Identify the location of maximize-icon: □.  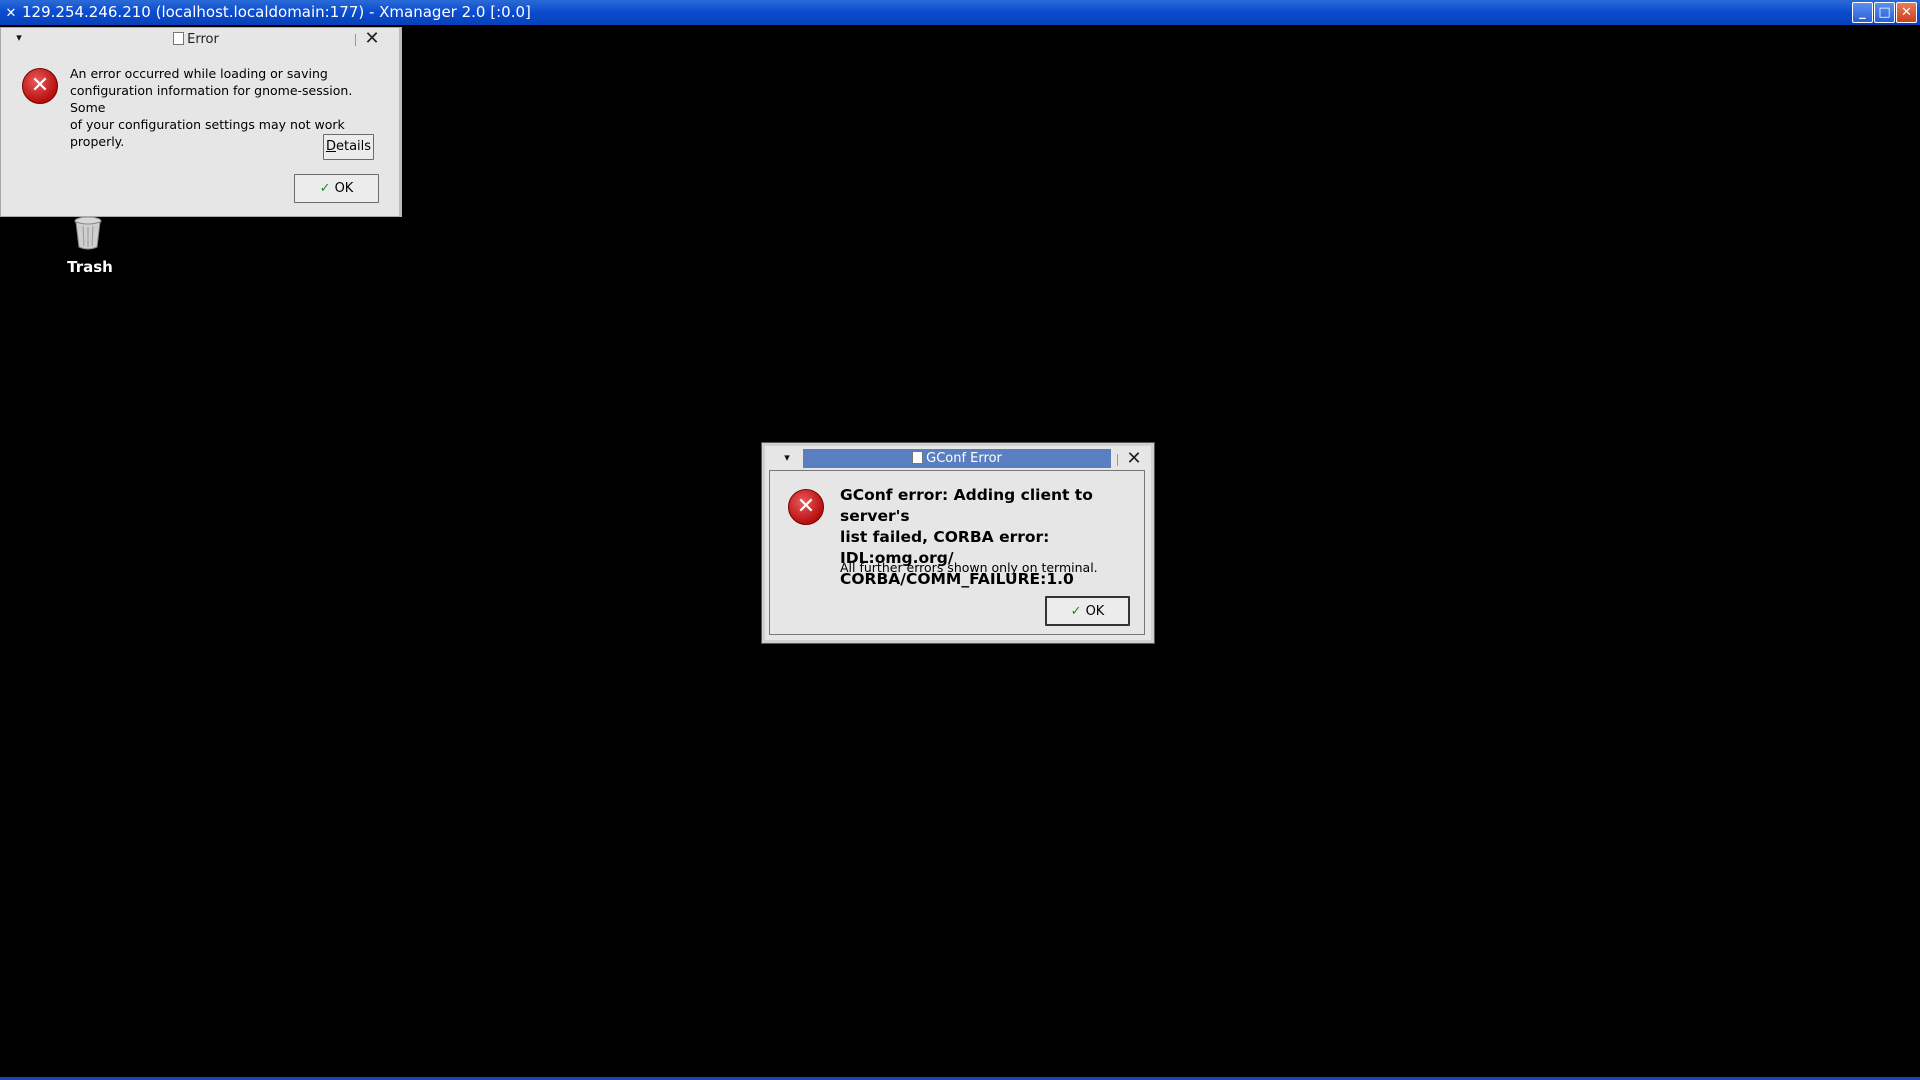
(1884, 12).